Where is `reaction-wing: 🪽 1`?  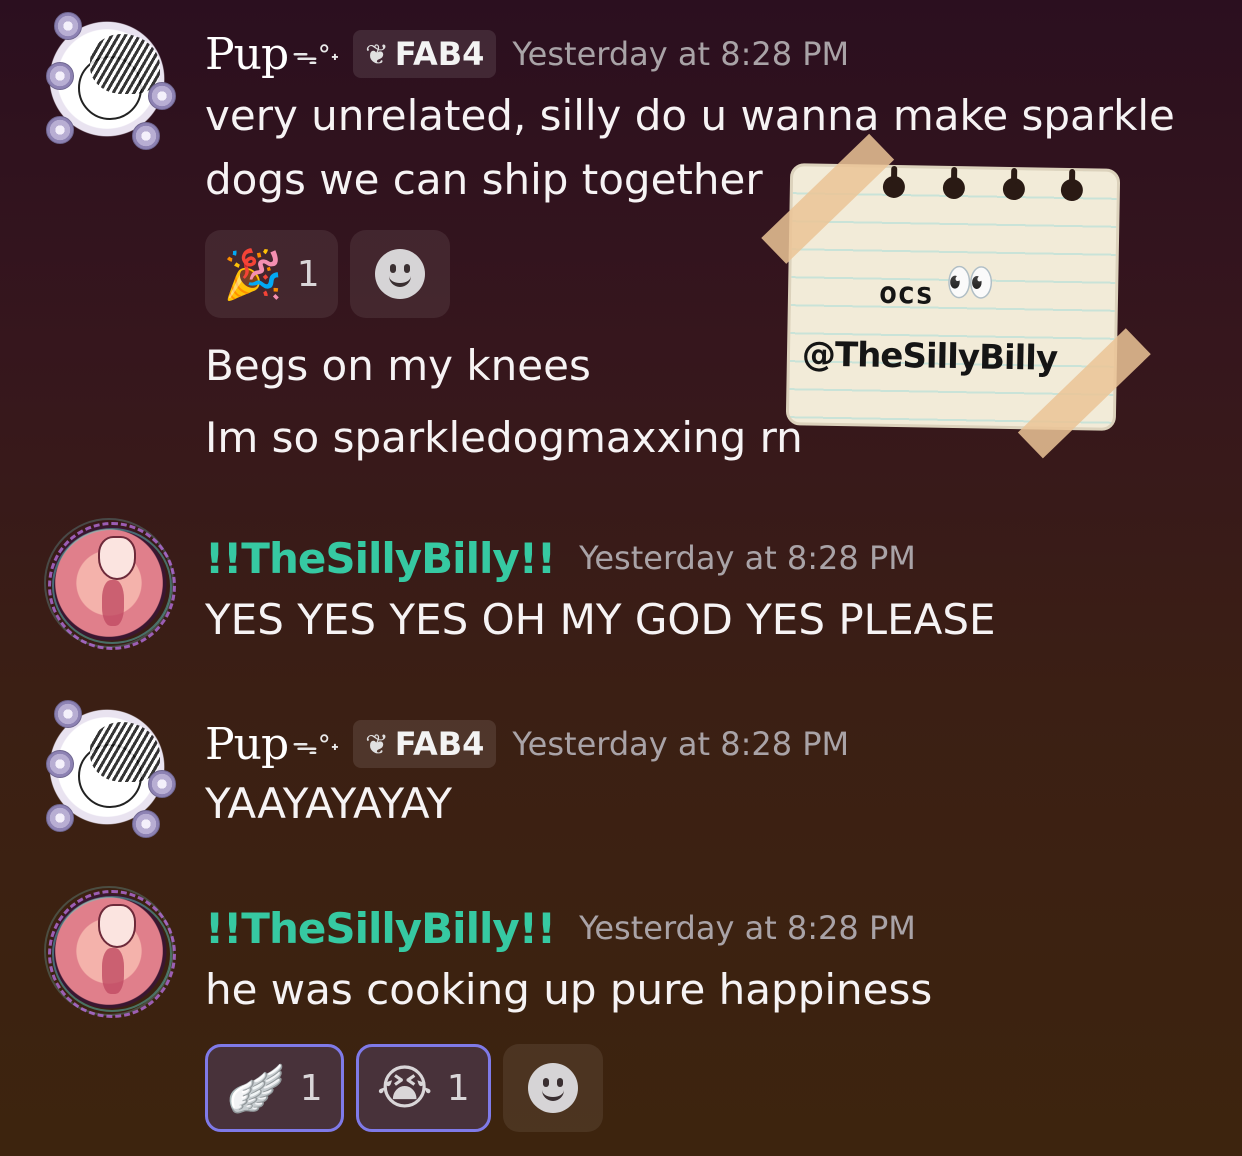 reaction-wing: 🪽 1 is located at coordinates (274, 1088).